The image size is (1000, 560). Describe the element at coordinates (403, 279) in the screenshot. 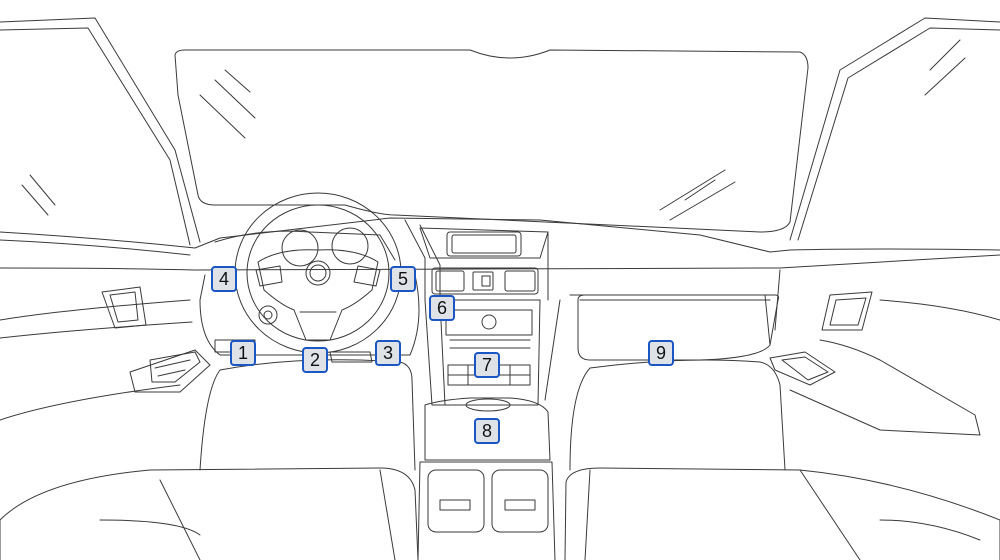

I see `marker-5: 5` at that location.